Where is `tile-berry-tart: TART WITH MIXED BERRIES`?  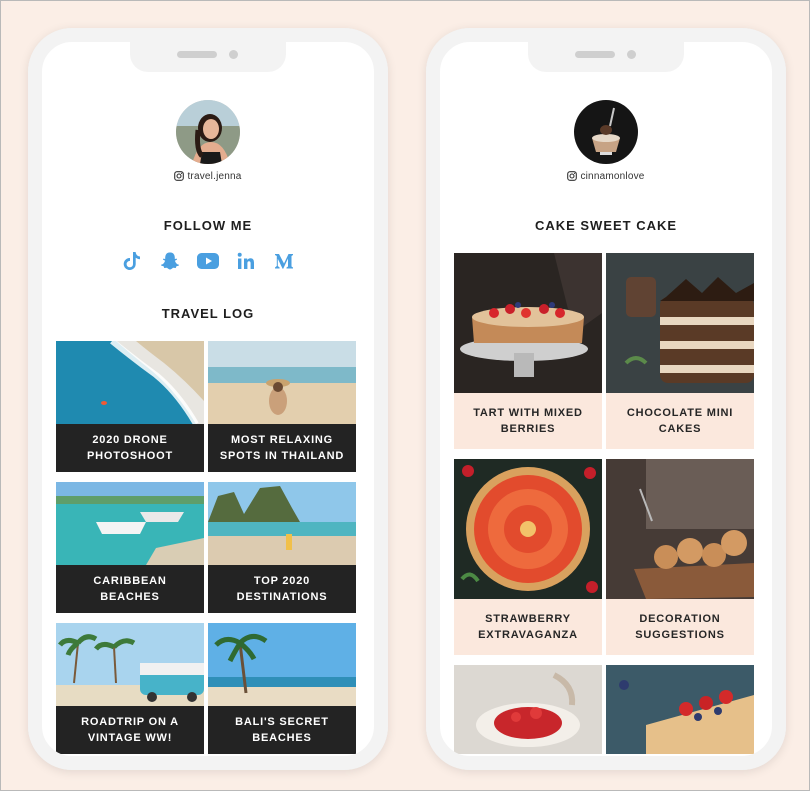
tile-berry-tart: TART WITH MIXED BERRIES is located at coordinates (528, 351).